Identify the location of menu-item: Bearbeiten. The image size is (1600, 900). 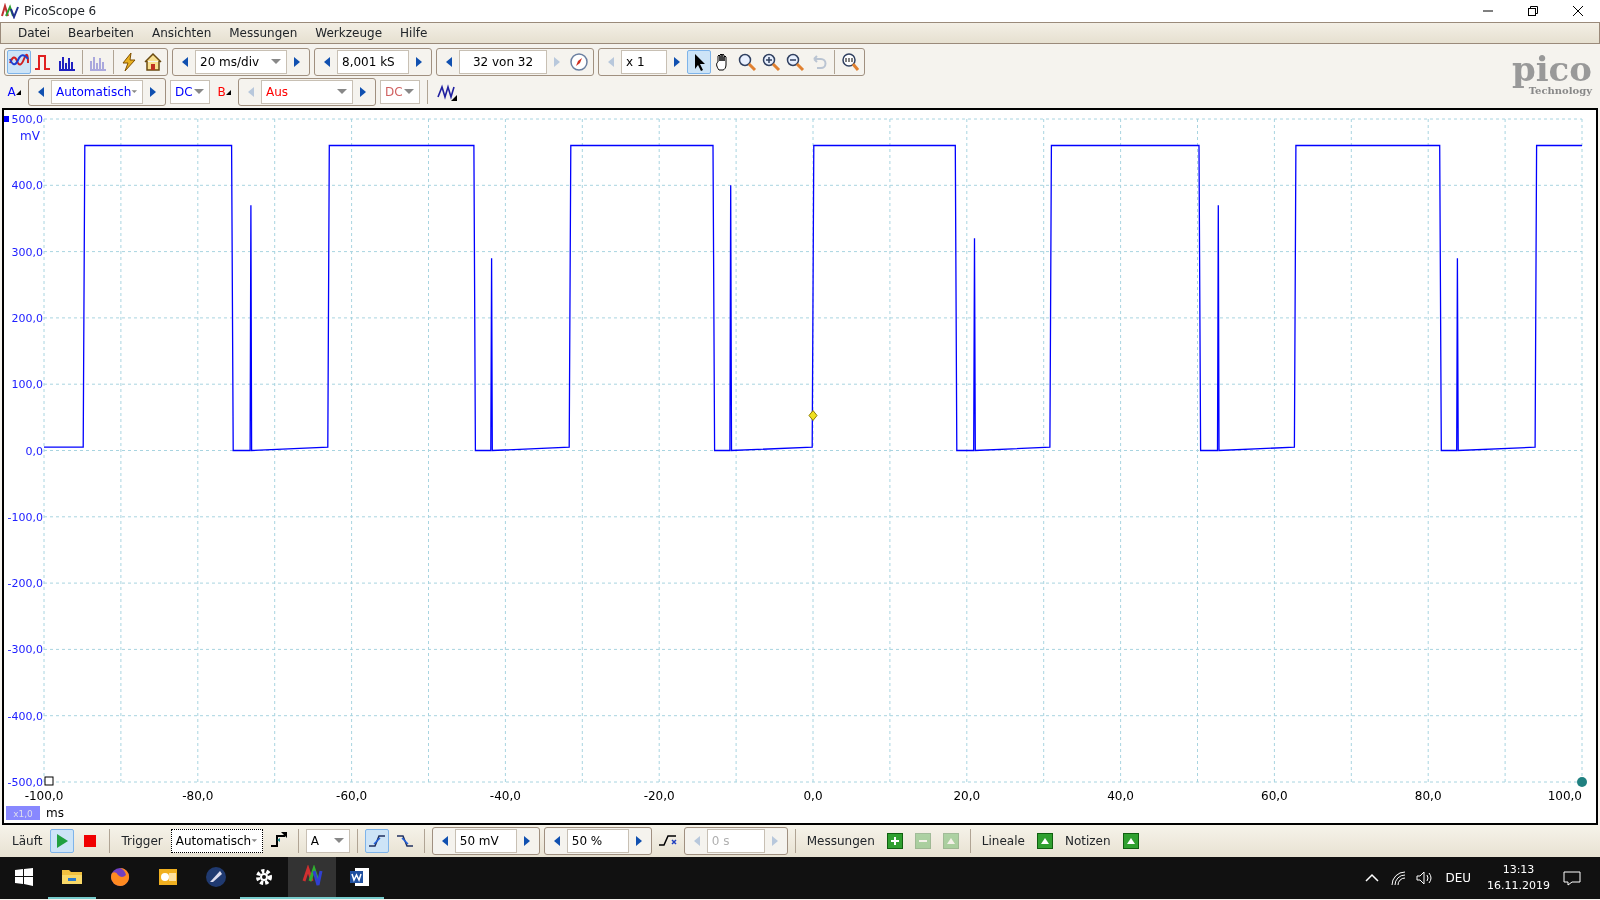
(101, 33).